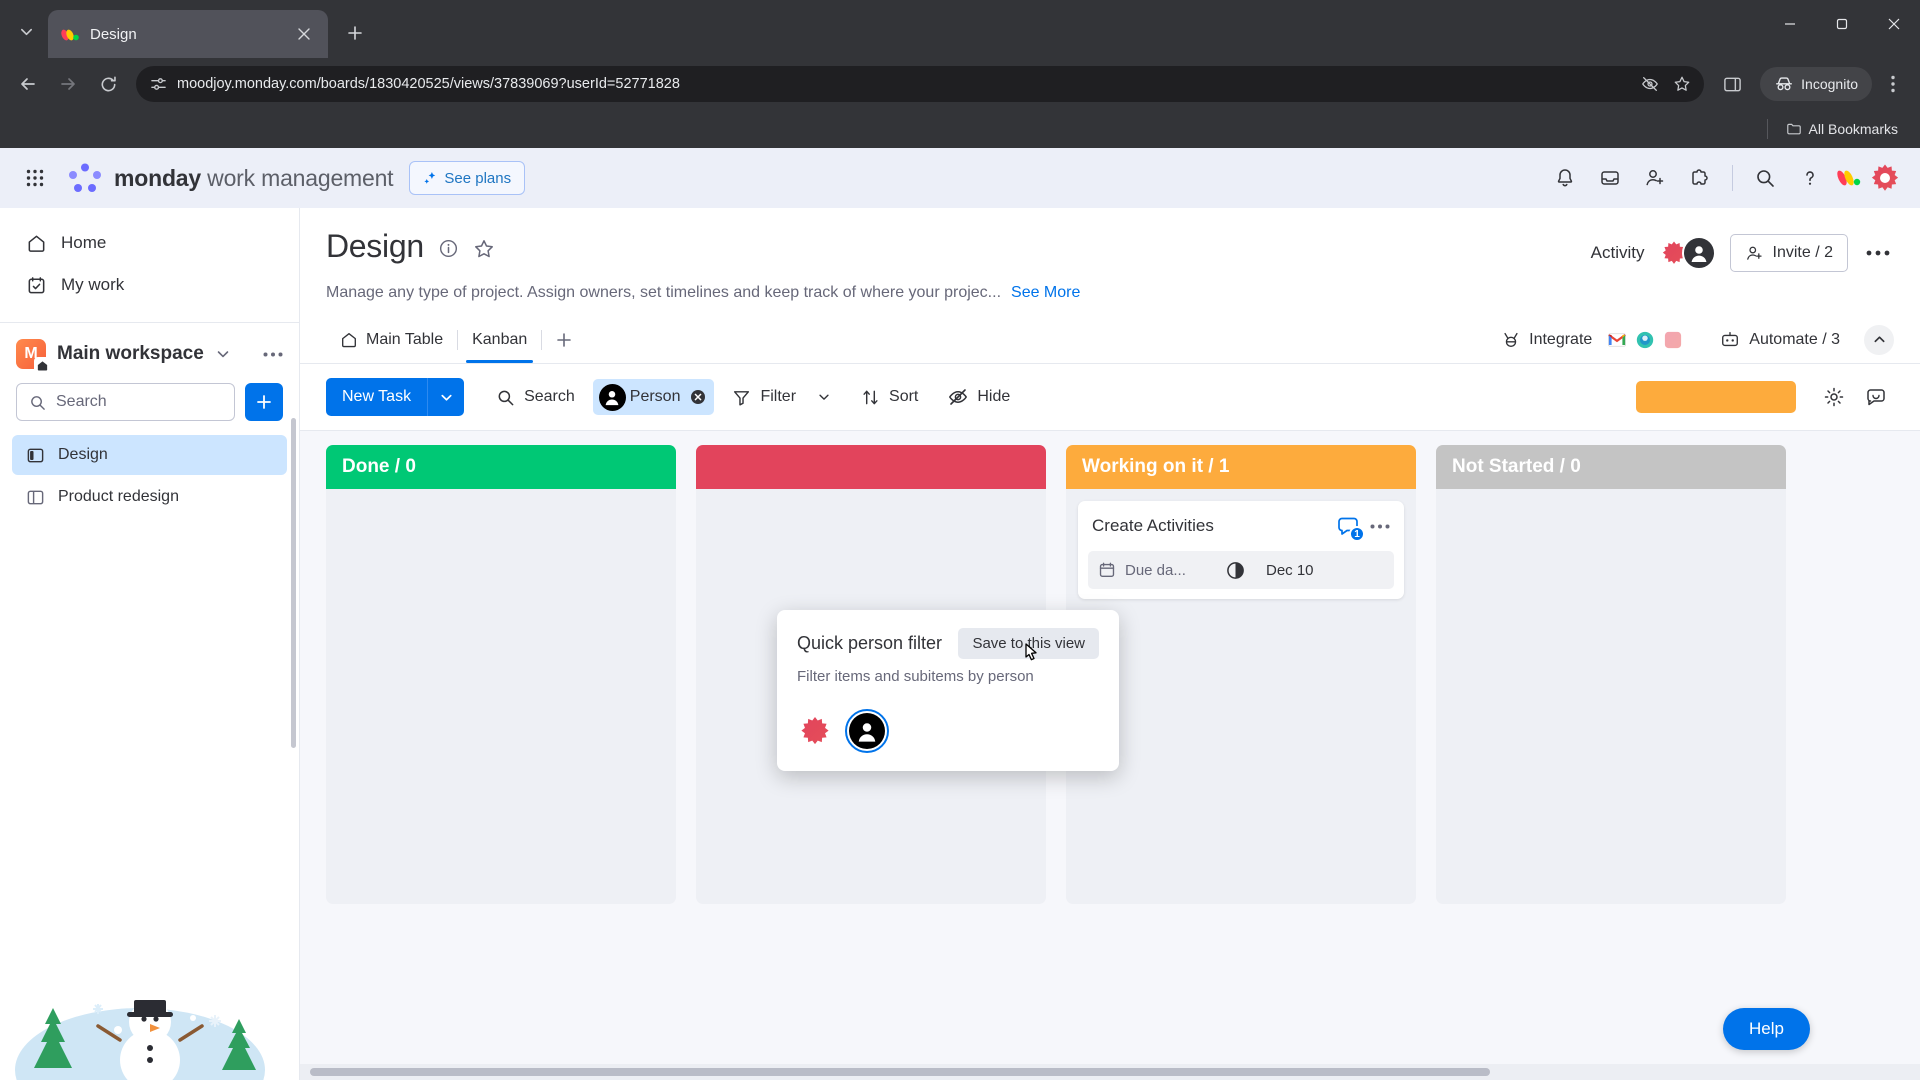  Describe the element at coordinates (149, 285) in the screenshot. I see `sidebar-item-my-work: My work` at that location.